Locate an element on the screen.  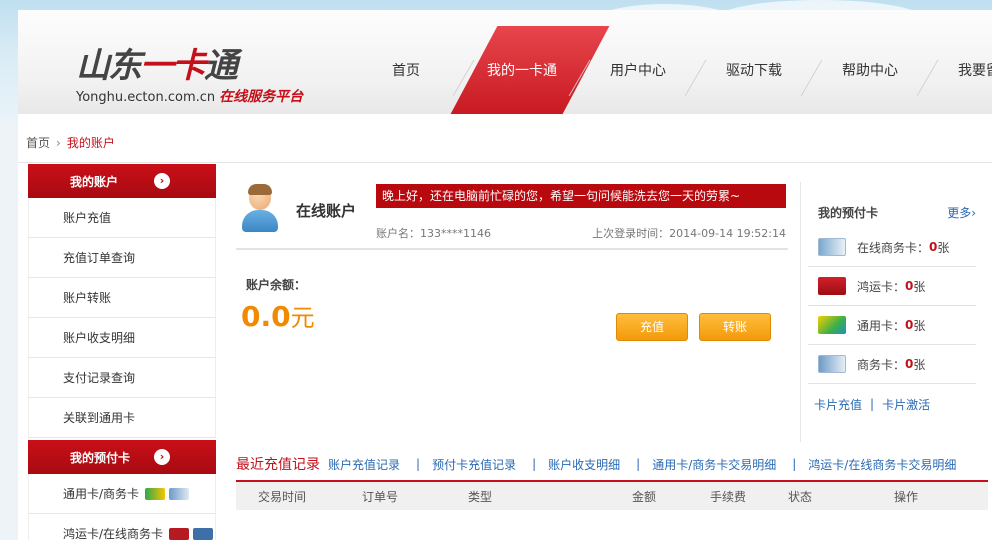
tab-account-recharge: 账户充值记录 is located at coordinates (364, 464).